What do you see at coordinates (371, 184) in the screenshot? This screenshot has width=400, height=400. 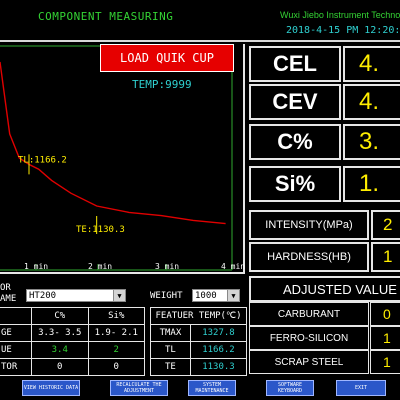 I see `result-value: 1.` at bounding box center [371, 184].